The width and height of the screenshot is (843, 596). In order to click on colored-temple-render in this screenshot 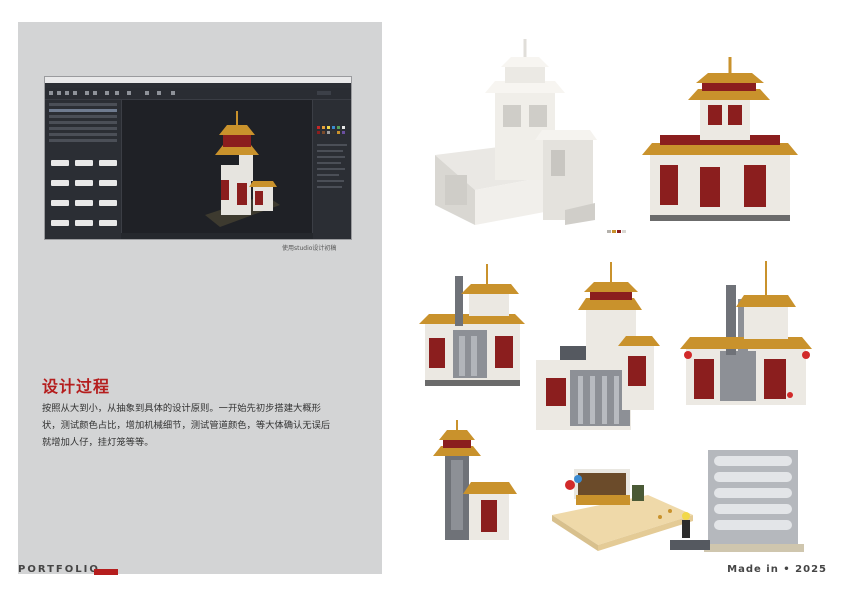, I will do `click(720, 139)`.